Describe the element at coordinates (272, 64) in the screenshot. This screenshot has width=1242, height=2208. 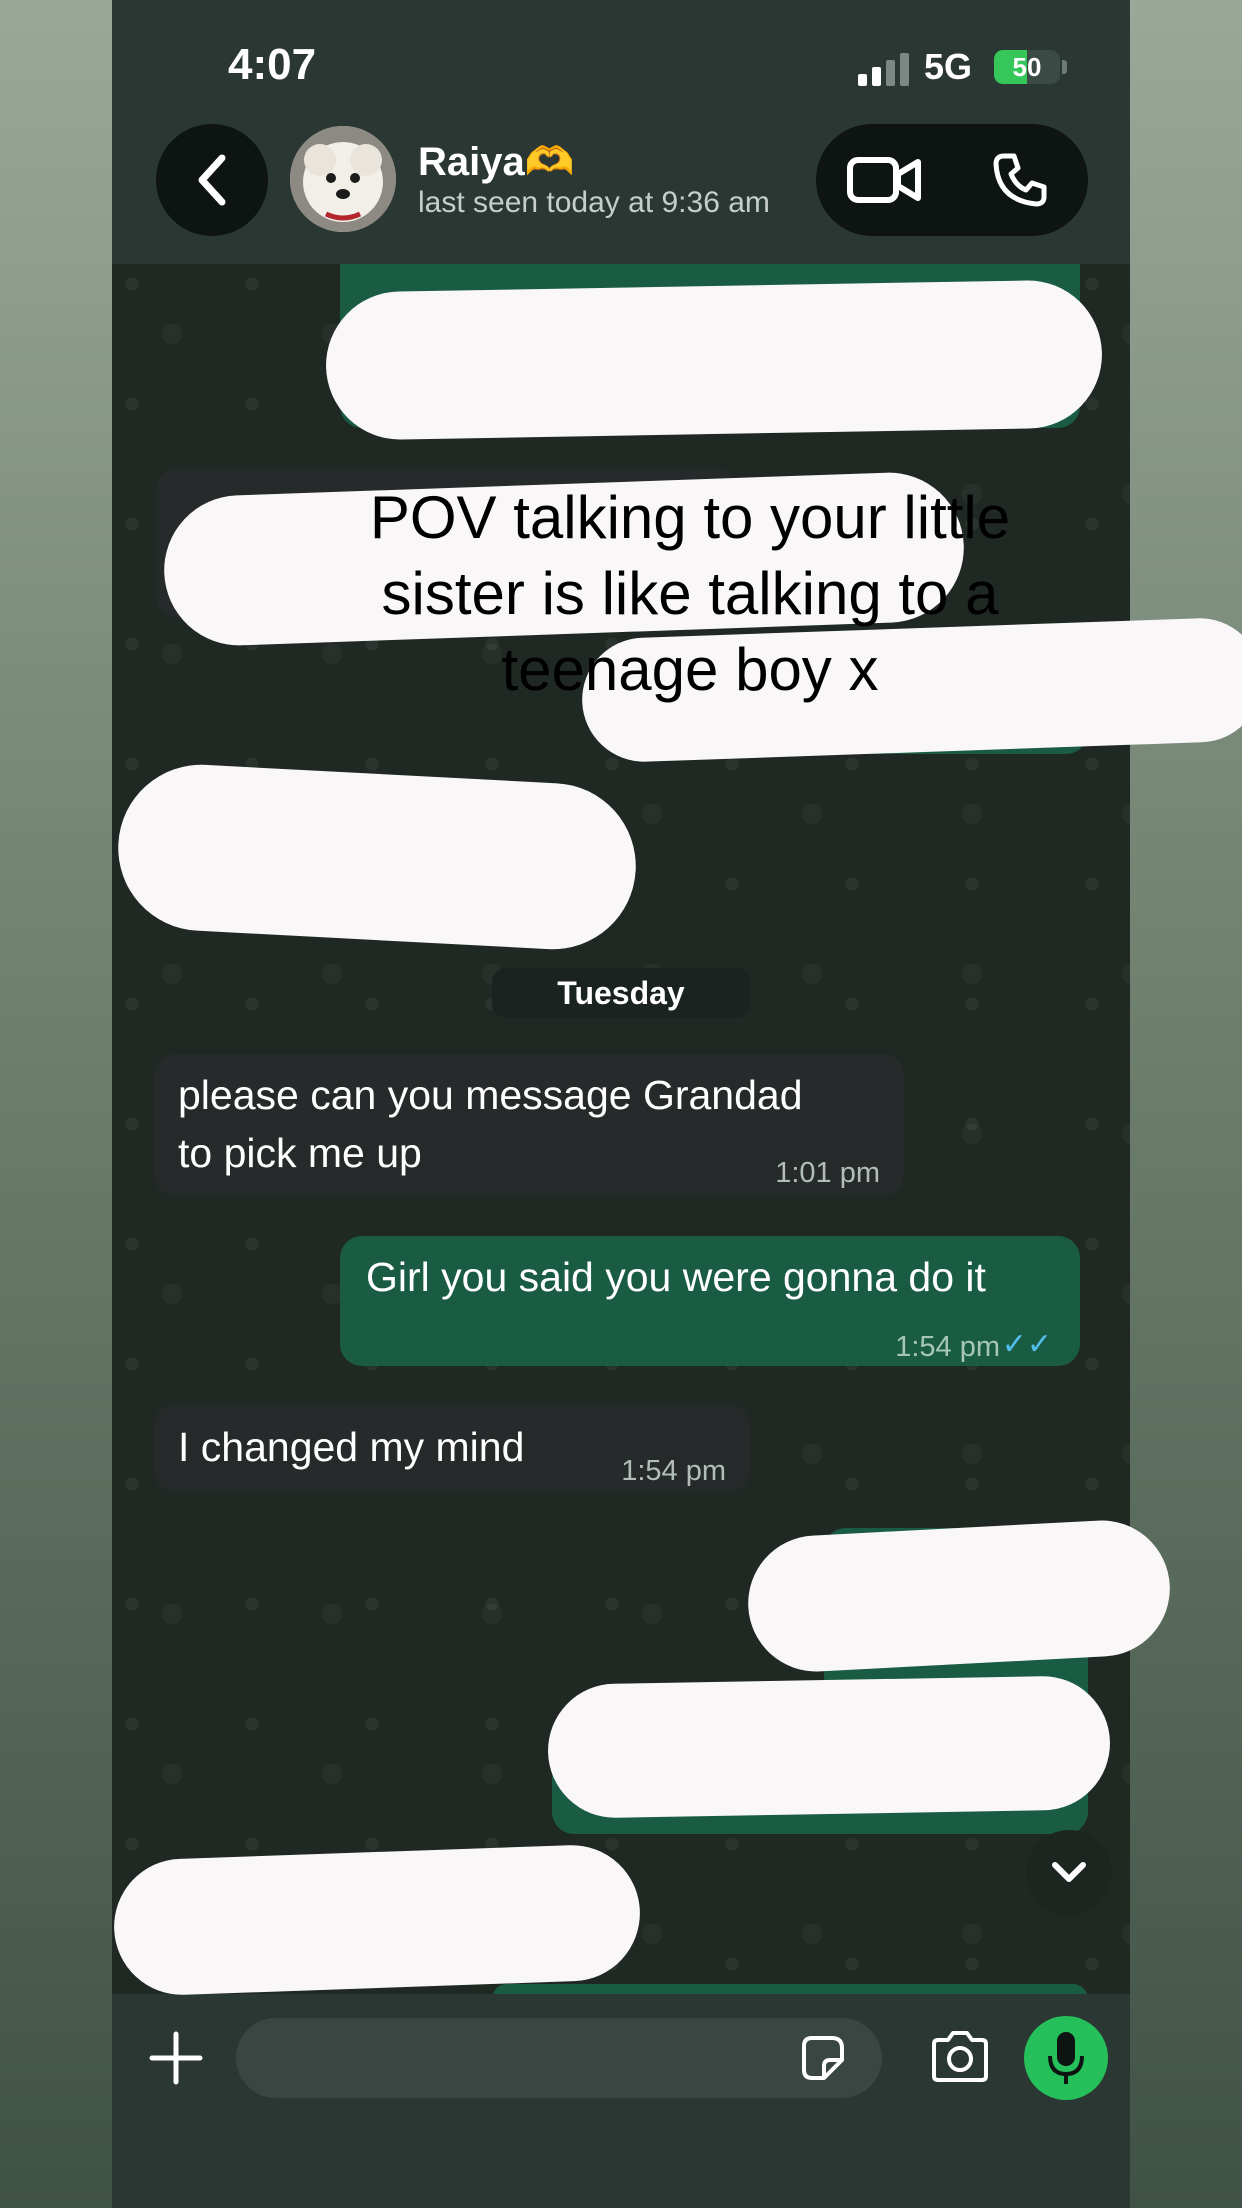
I see `status-time: 4:07` at that location.